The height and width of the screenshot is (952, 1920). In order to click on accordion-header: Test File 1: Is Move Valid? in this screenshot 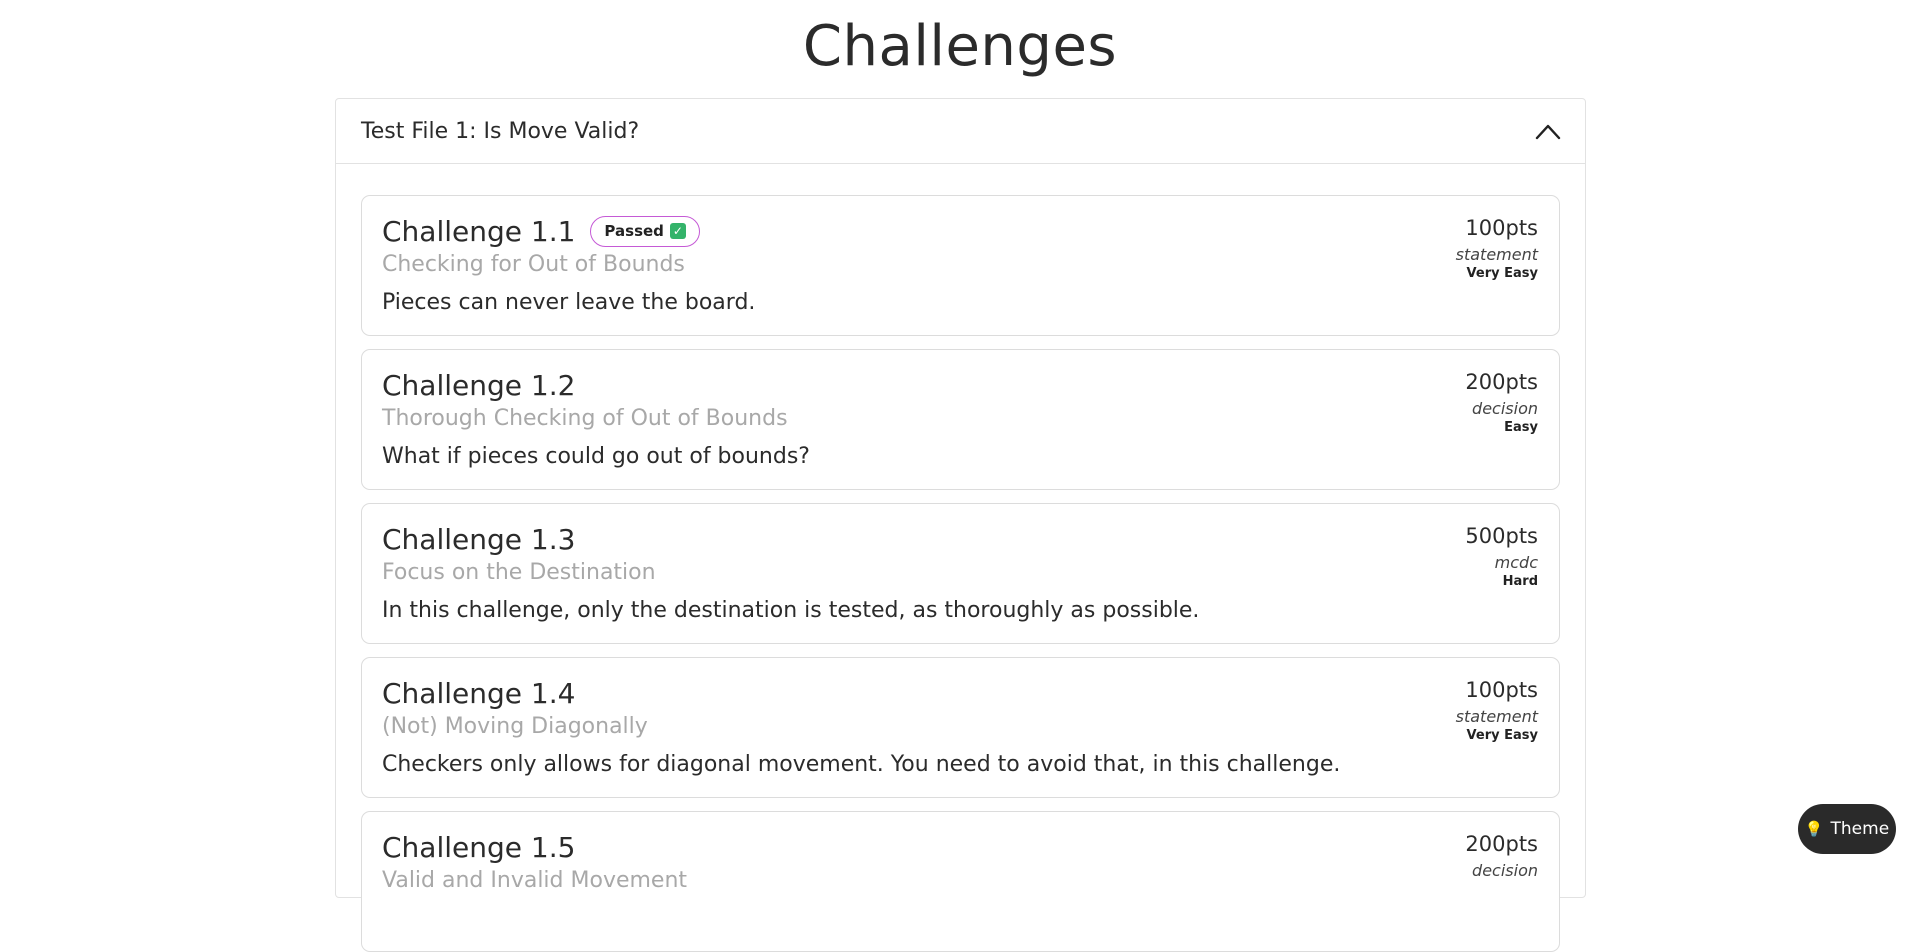, I will do `click(960, 131)`.